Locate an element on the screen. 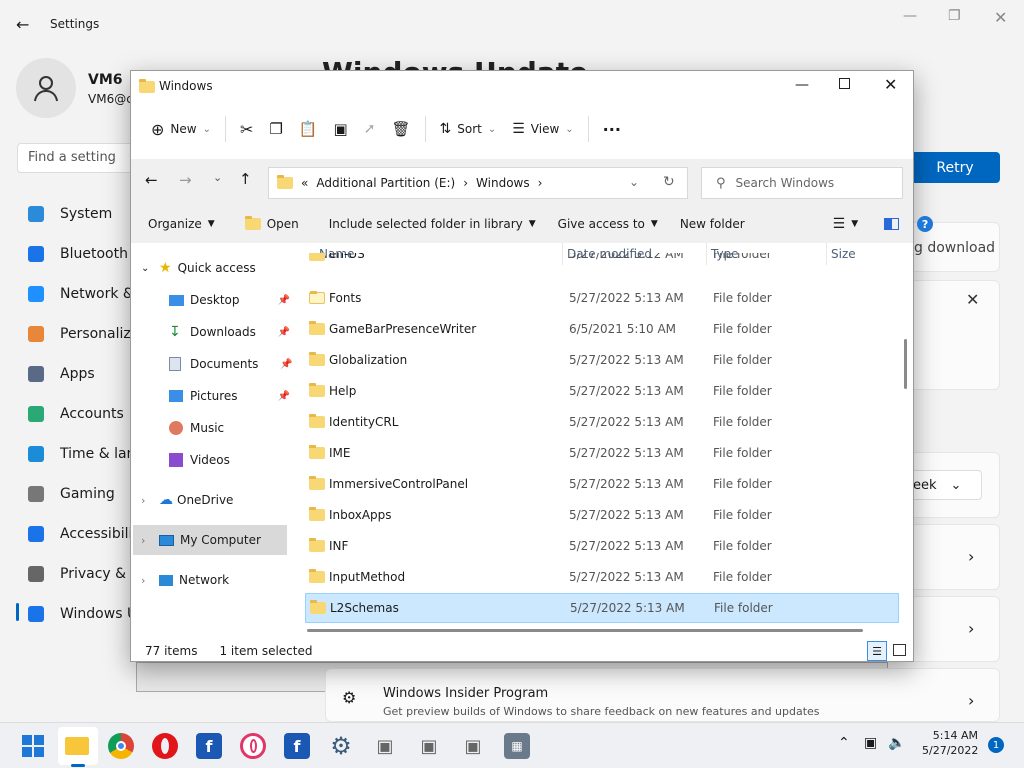 The height and width of the screenshot is (768, 1024). find-setting-input: Find a setting is located at coordinates (77, 158).